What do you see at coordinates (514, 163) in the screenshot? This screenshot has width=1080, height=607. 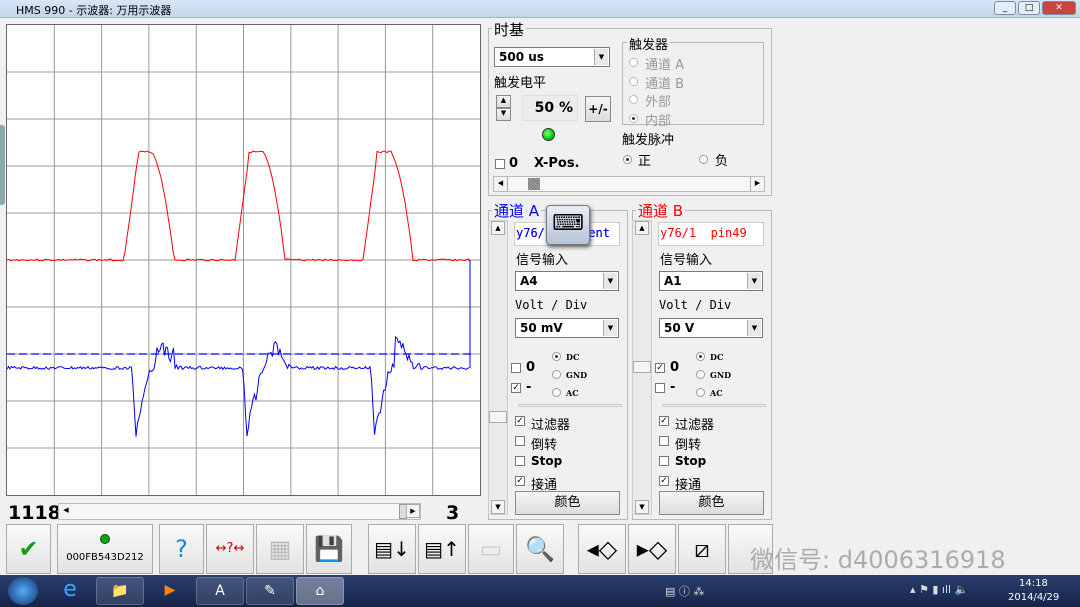 I see `xpos-zero-label: 0` at bounding box center [514, 163].